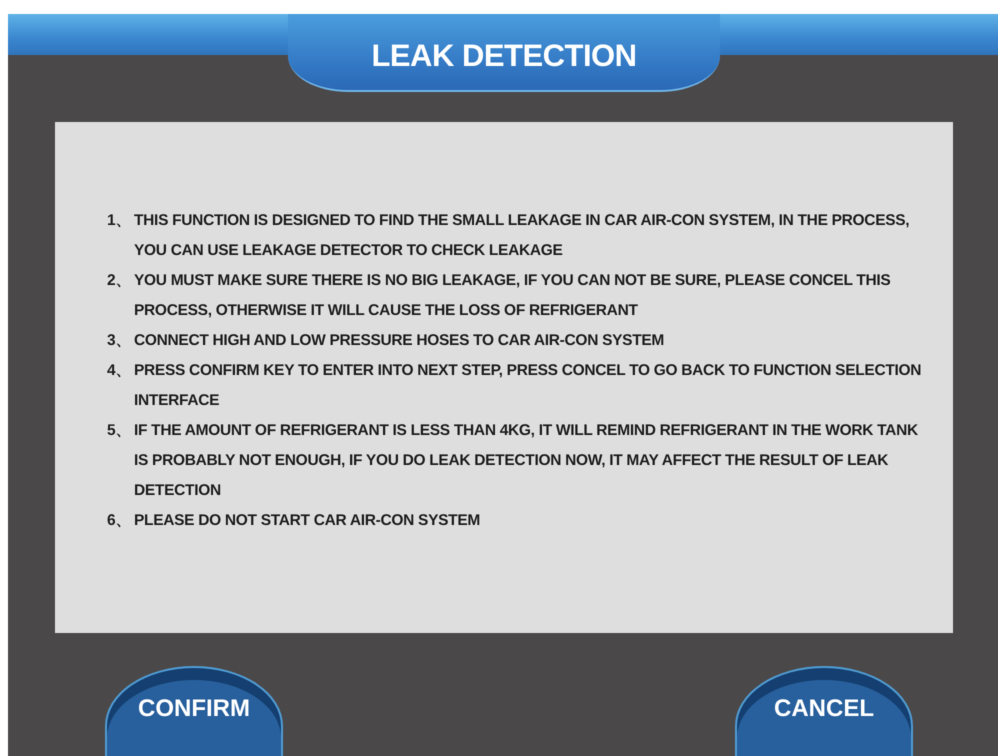 The width and height of the screenshot is (998, 756). I want to click on instruction-text: IF THE AMOUNT OF REFRIGERANT IS LESS THAN 4KG, IT WILL REMIND REFRIGERANT IN THE WORK TANK IS PROBABLY NOT ENOUGH, IF YOU DO LEAK DETECTION NOW, IT MAY AFFECT THE RESULT OF LEAK DETECTION, so click(526, 461).